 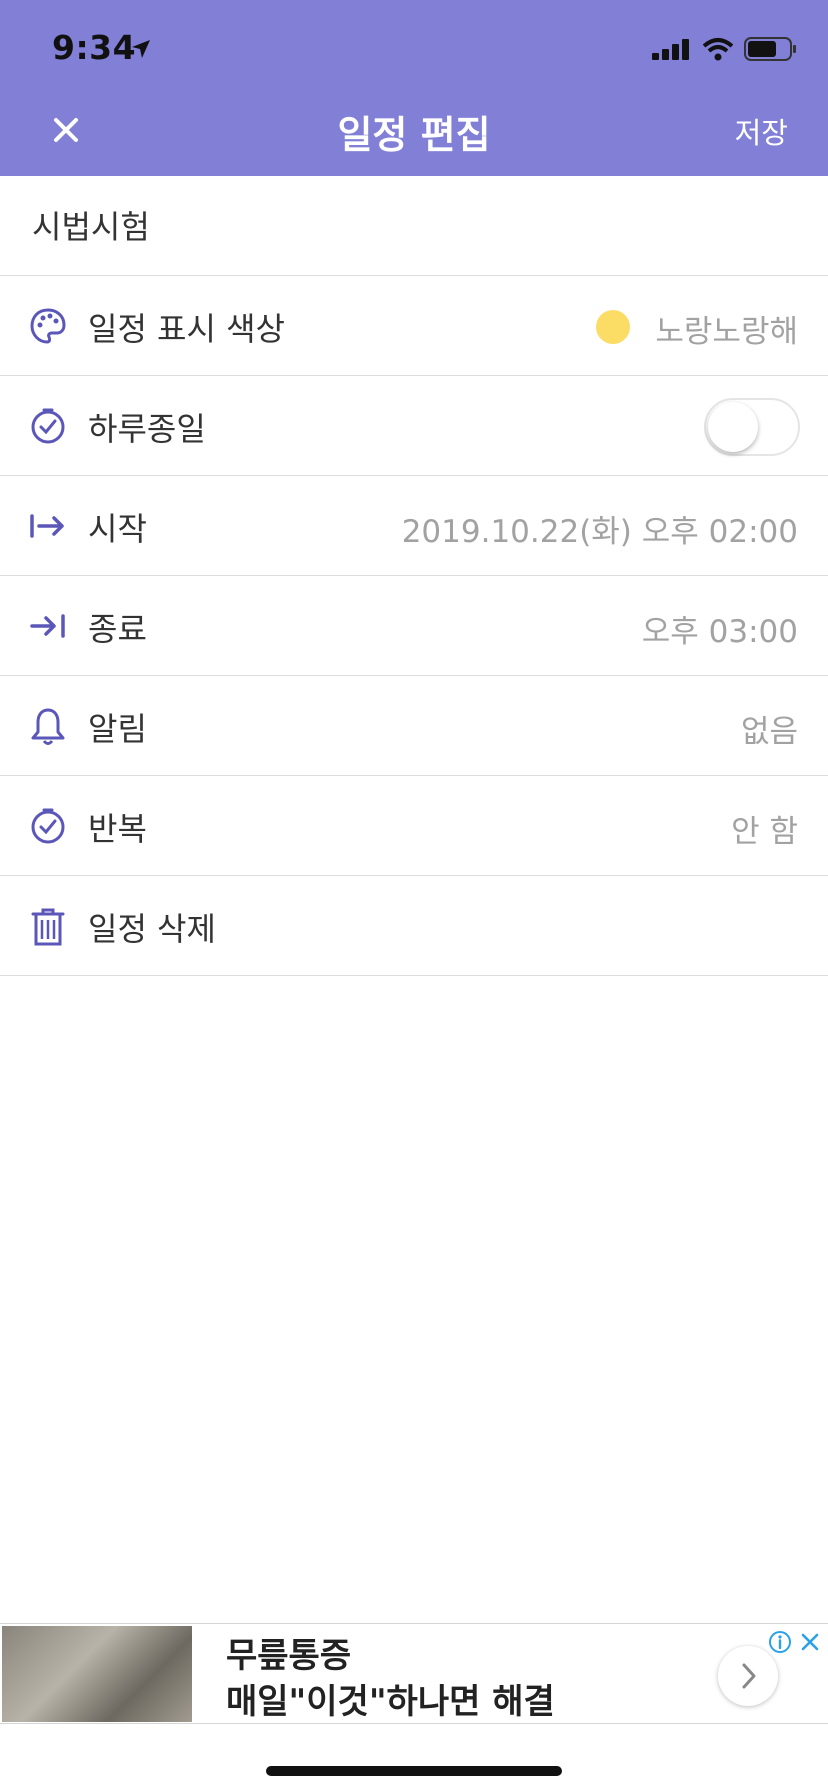 I want to click on color-row: 일정 표시 색상 노랑노랑해, so click(x=414, y=326).